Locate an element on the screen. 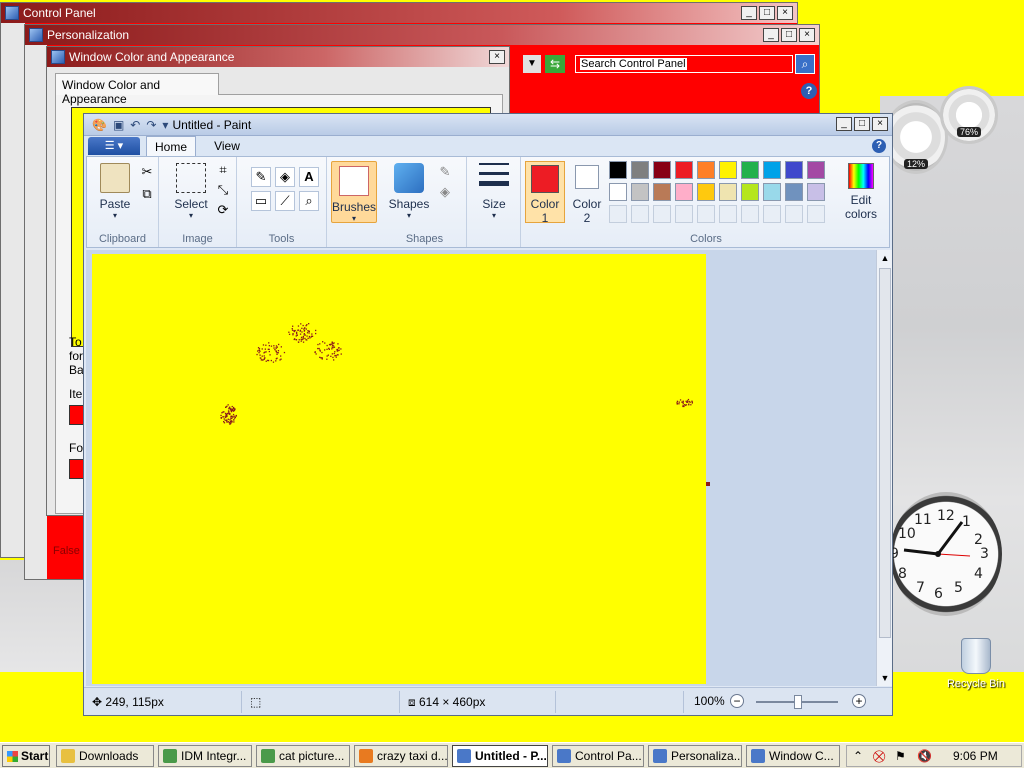 The image size is (1024, 768). size-button: Size ▾ is located at coordinates (494, 191).